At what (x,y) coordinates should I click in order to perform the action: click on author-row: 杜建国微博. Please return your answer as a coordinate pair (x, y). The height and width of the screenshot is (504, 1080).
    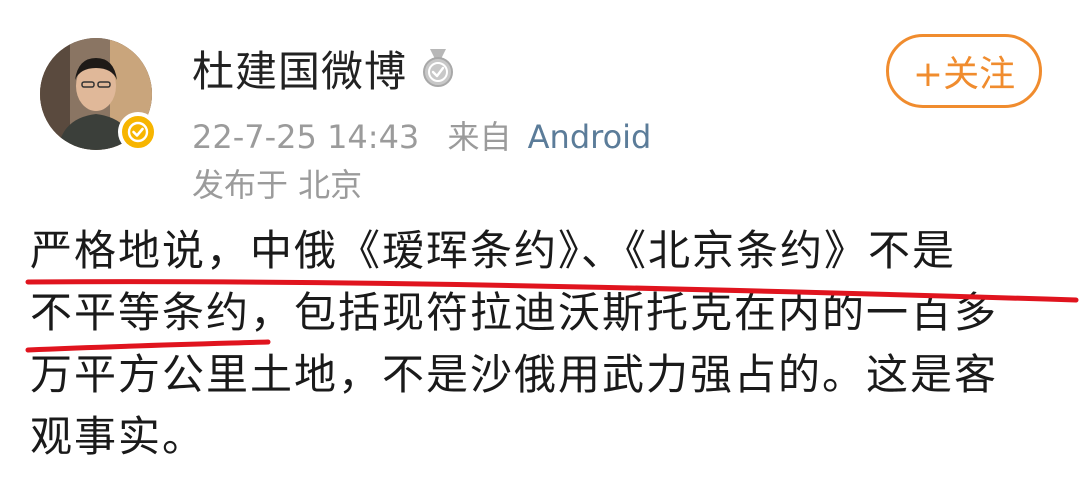
    Looking at the image, I should click on (324, 68).